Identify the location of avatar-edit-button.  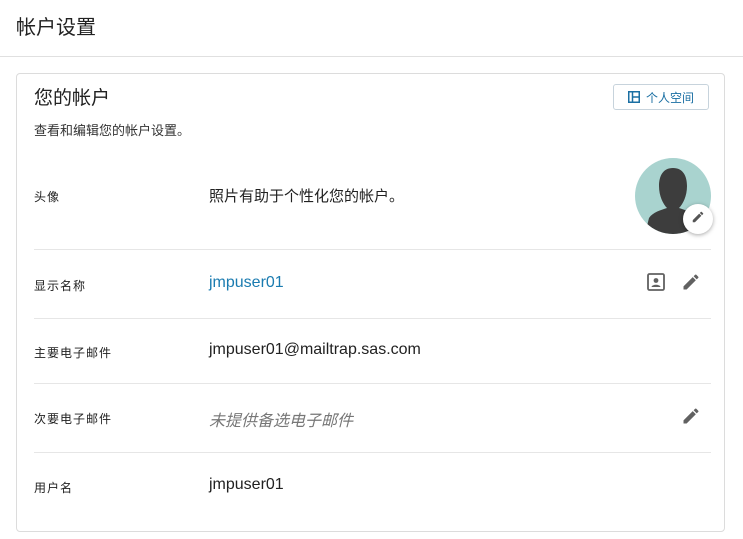
(698, 219).